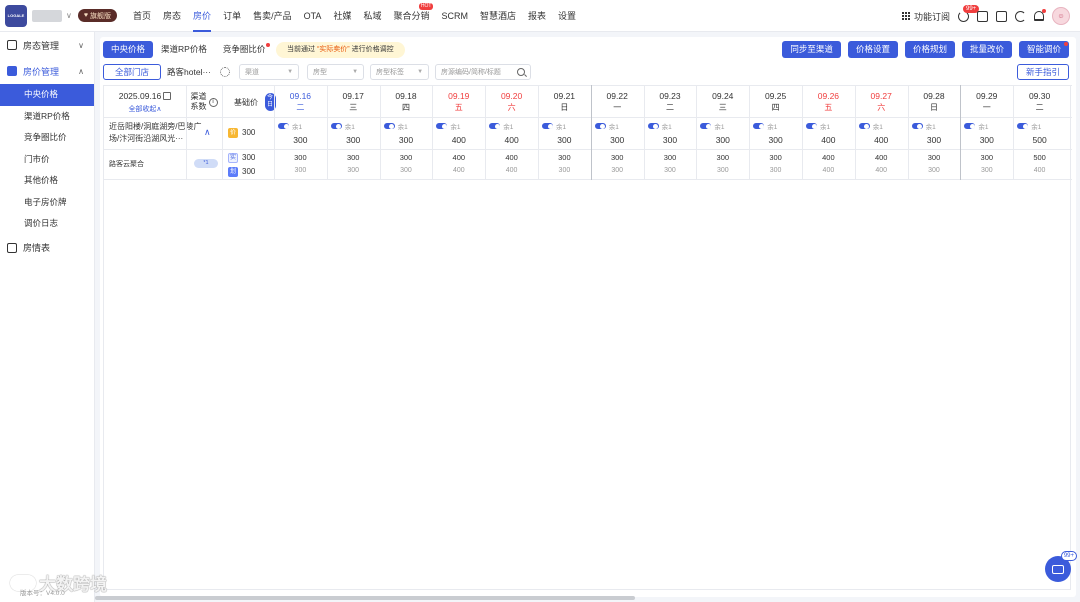 The height and width of the screenshot is (602, 1080). I want to click on day-header: 09.16 二, so click(300, 102).